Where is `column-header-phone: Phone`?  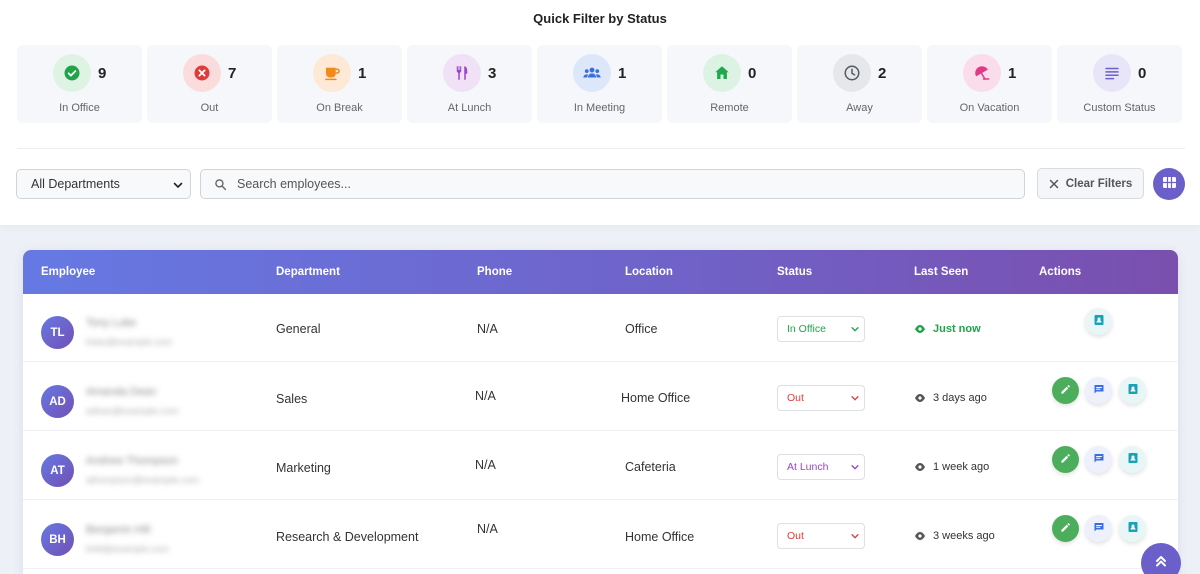
column-header-phone: Phone is located at coordinates (495, 272).